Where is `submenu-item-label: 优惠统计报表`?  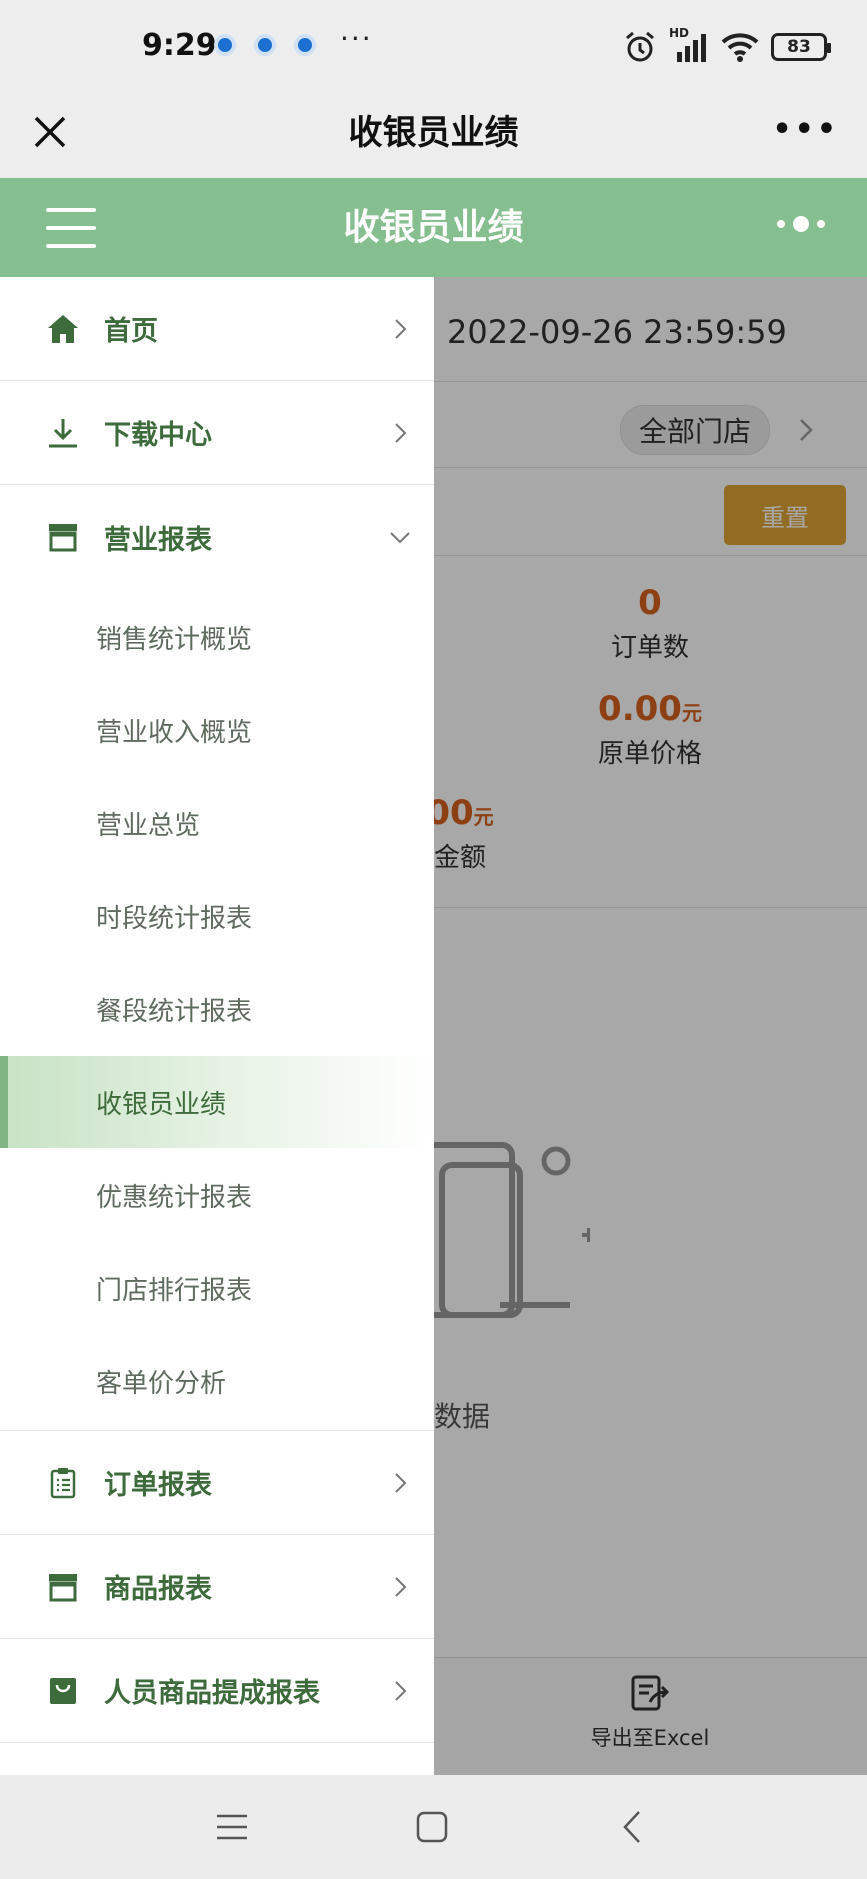
submenu-item-label: 优惠统计报表 is located at coordinates (174, 1197).